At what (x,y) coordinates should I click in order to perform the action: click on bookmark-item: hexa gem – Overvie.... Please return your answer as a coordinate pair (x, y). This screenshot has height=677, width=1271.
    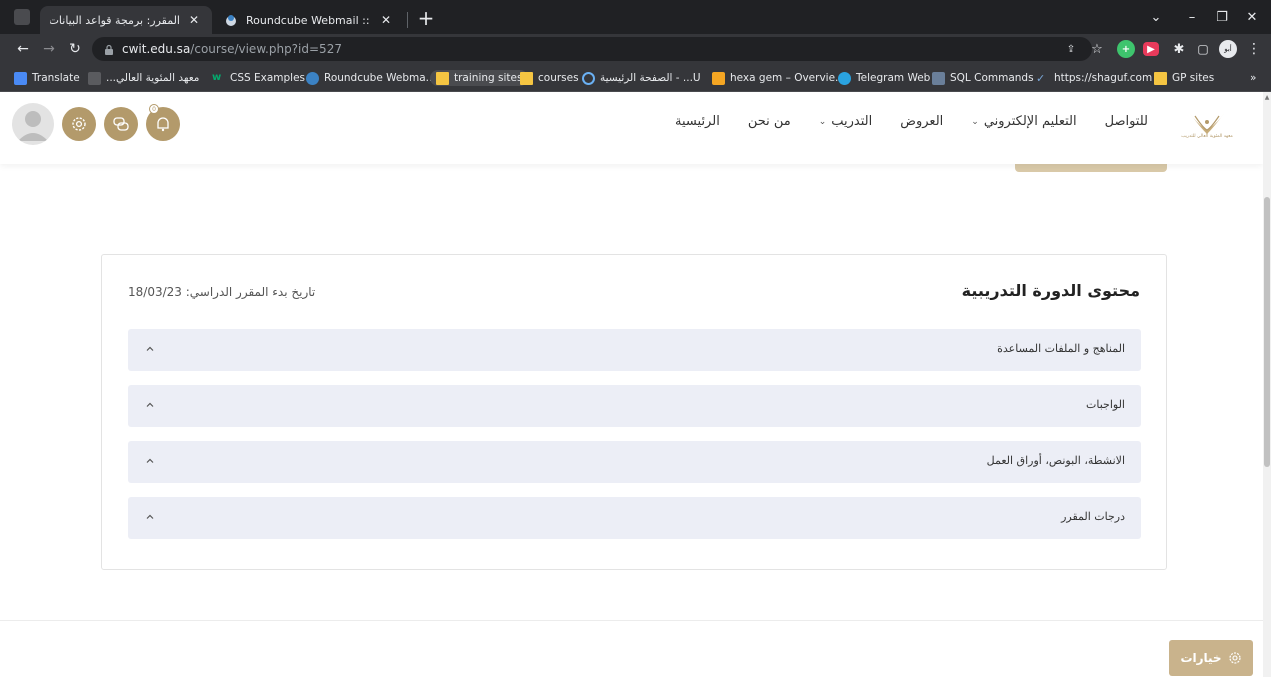
    Looking at the image, I should click on (778, 78).